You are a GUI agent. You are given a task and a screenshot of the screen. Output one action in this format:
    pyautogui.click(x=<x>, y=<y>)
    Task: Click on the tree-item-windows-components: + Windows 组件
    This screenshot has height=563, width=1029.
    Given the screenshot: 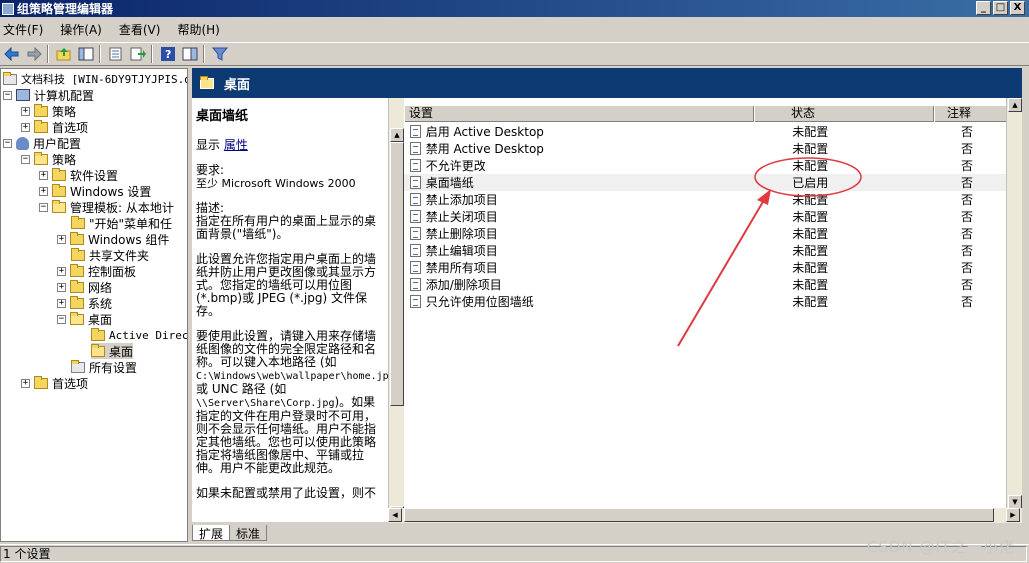 What is the action you would take?
    pyautogui.click(x=113, y=239)
    